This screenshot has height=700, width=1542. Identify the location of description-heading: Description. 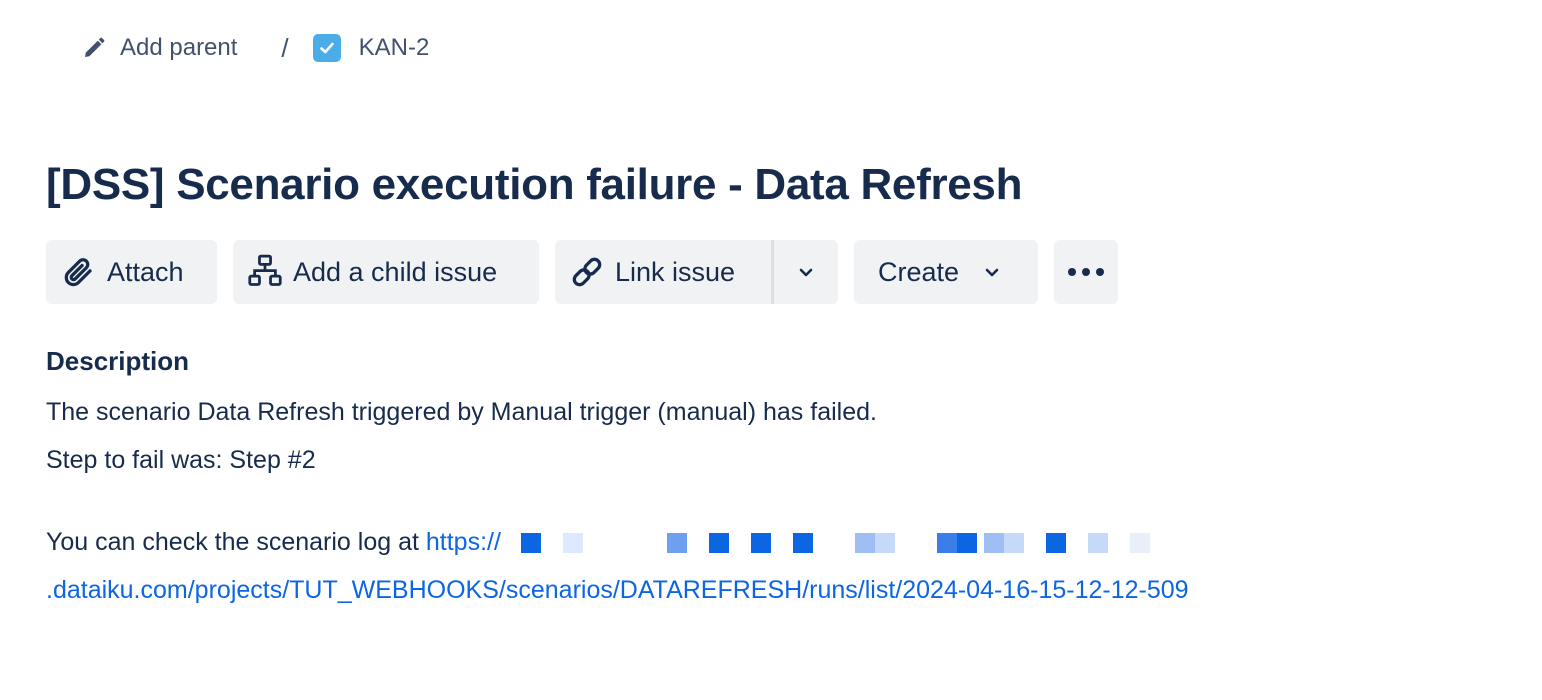
(118, 361).